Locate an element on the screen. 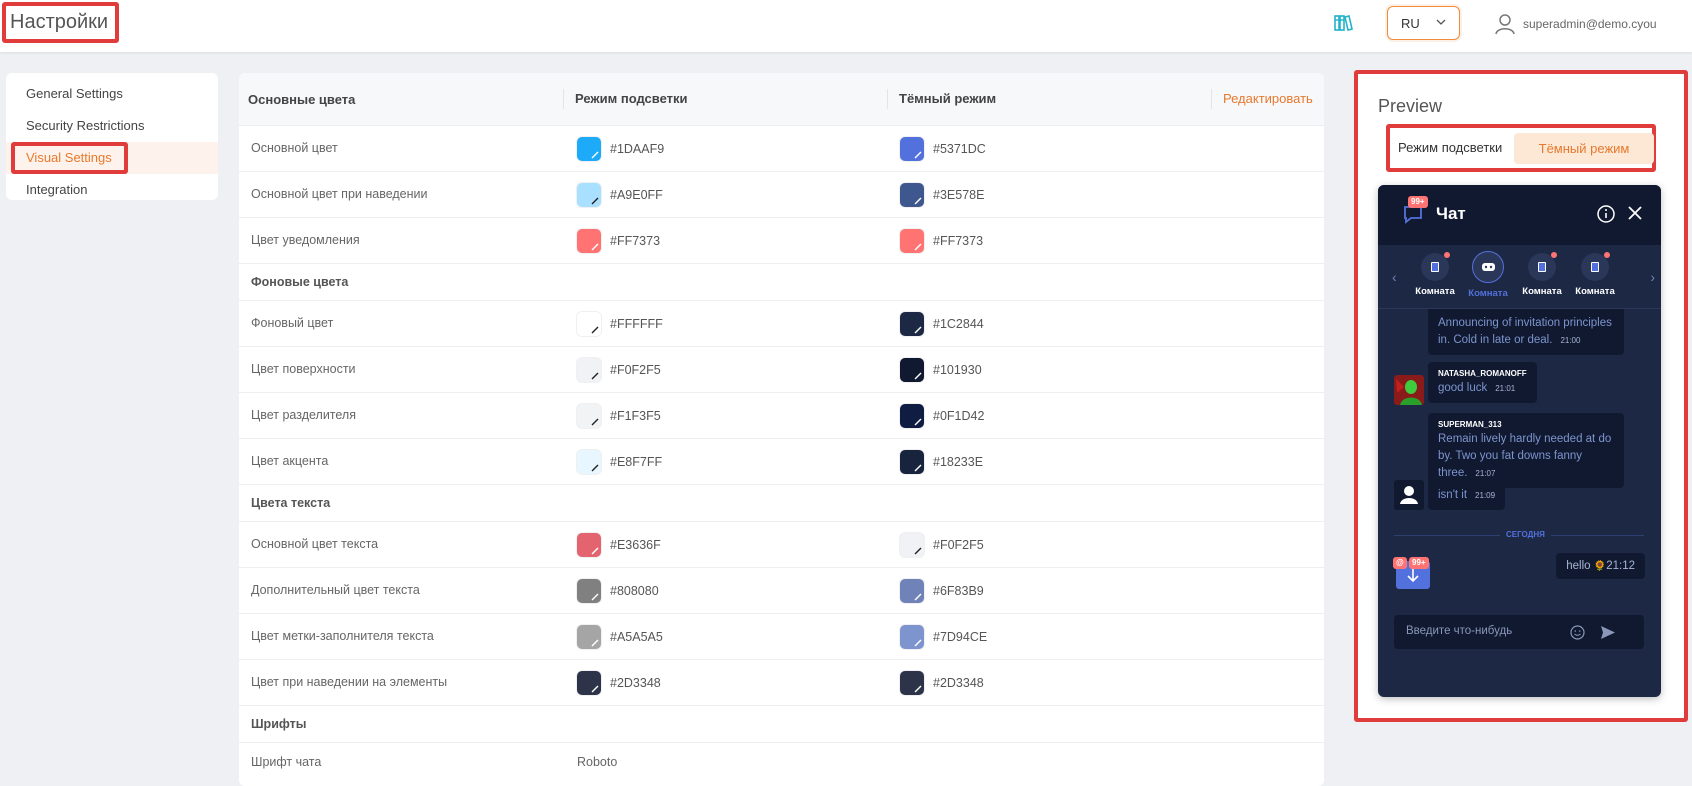 The image size is (1692, 786). language-select: RU is located at coordinates (1423, 23).